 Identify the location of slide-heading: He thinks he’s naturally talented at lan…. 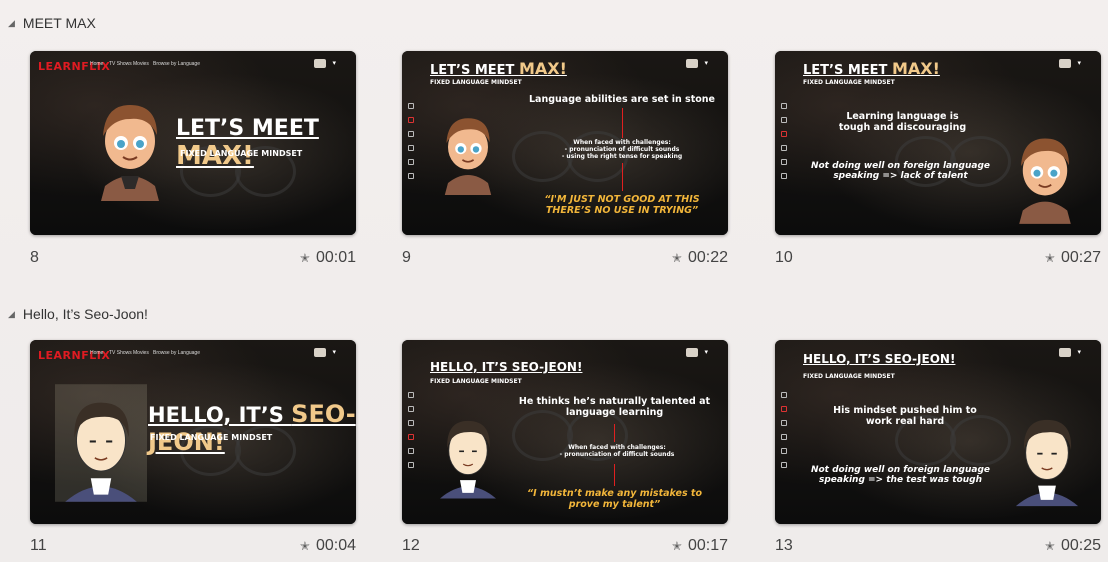
(614, 407).